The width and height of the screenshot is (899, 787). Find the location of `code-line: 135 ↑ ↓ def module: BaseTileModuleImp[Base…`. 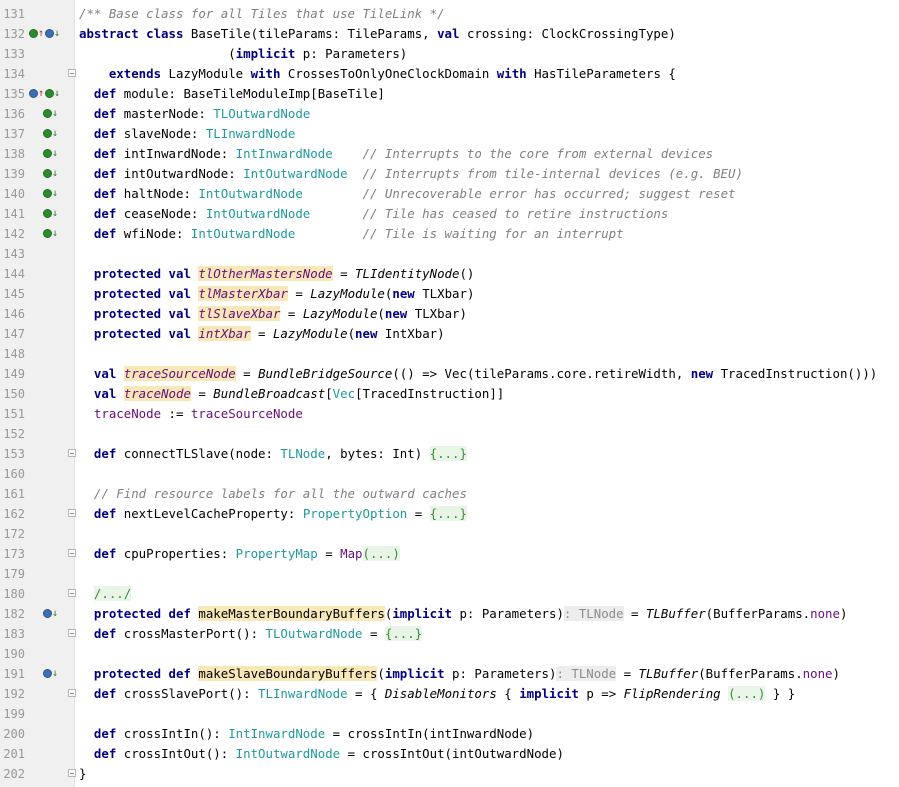

code-line: 135 ↑ ↓ def module: BaseTileModuleImp[Base… is located at coordinates (449, 94).